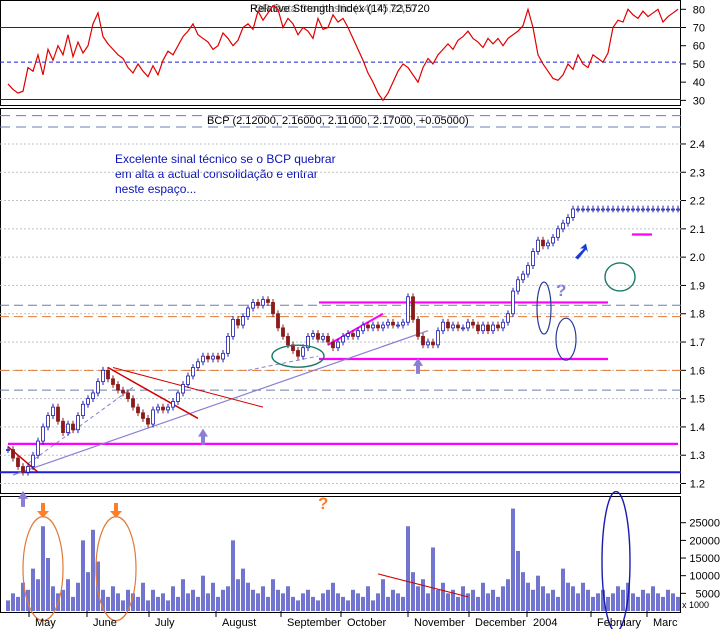  Describe the element at coordinates (697, 315) in the screenshot. I see `price-y-tick-label: 1.8` at that location.